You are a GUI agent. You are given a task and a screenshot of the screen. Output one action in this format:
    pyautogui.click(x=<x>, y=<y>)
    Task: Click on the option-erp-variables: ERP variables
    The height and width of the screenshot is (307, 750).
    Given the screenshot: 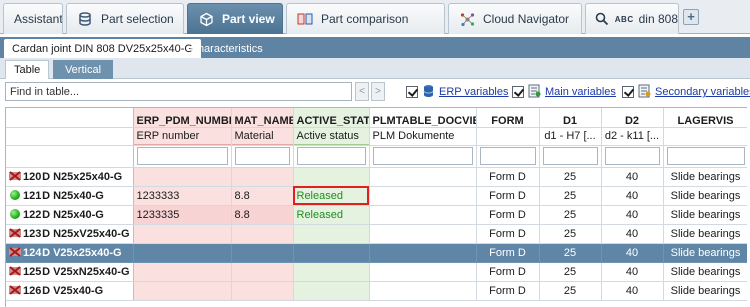 What is the action you would take?
    pyautogui.click(x=457, y=92)
    